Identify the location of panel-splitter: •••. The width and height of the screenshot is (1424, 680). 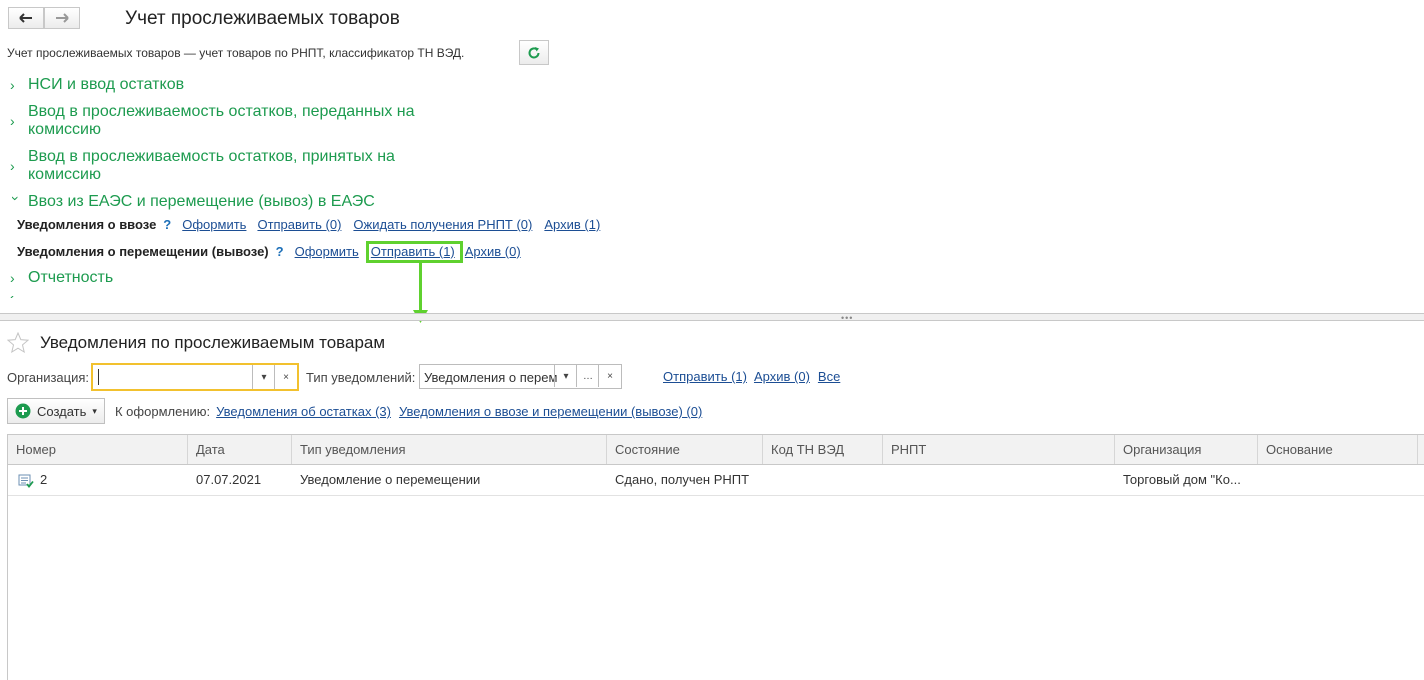
(712, 318).